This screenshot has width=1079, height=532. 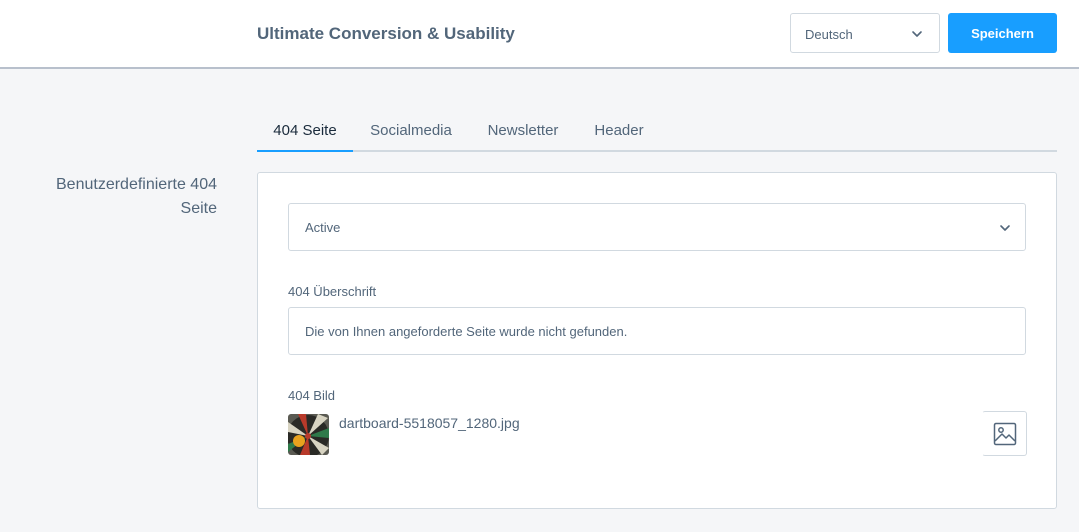 I want to click on tab-newsletter: Newsletter, so click(x=523, y=132).